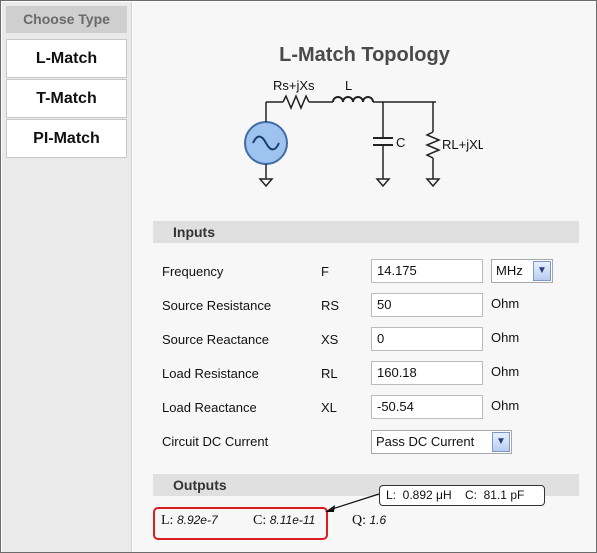 This screenshot has height=553, width=597. I want to click on dc-current-label: Circuit DC Current, so click(215, 441).